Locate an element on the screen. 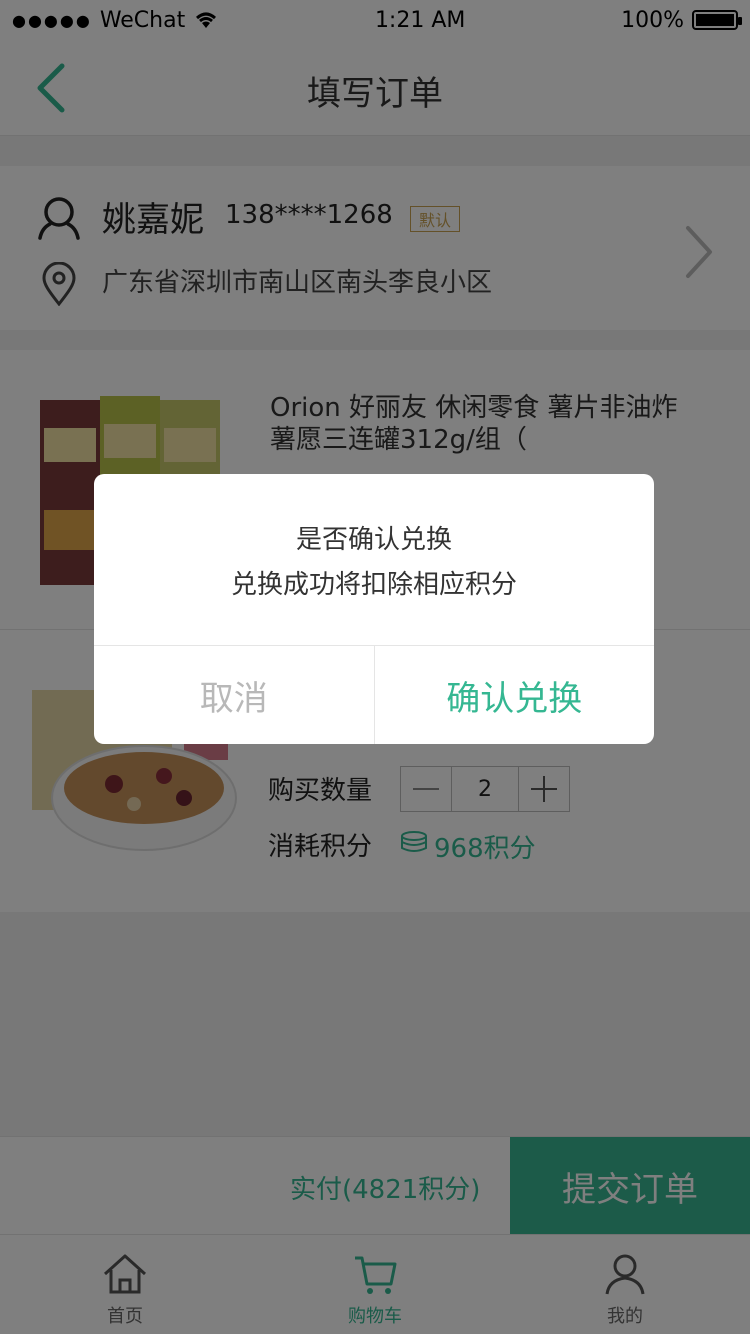  dialog-actions: 取消 确认兑换 is located at coordinates (374, 695).